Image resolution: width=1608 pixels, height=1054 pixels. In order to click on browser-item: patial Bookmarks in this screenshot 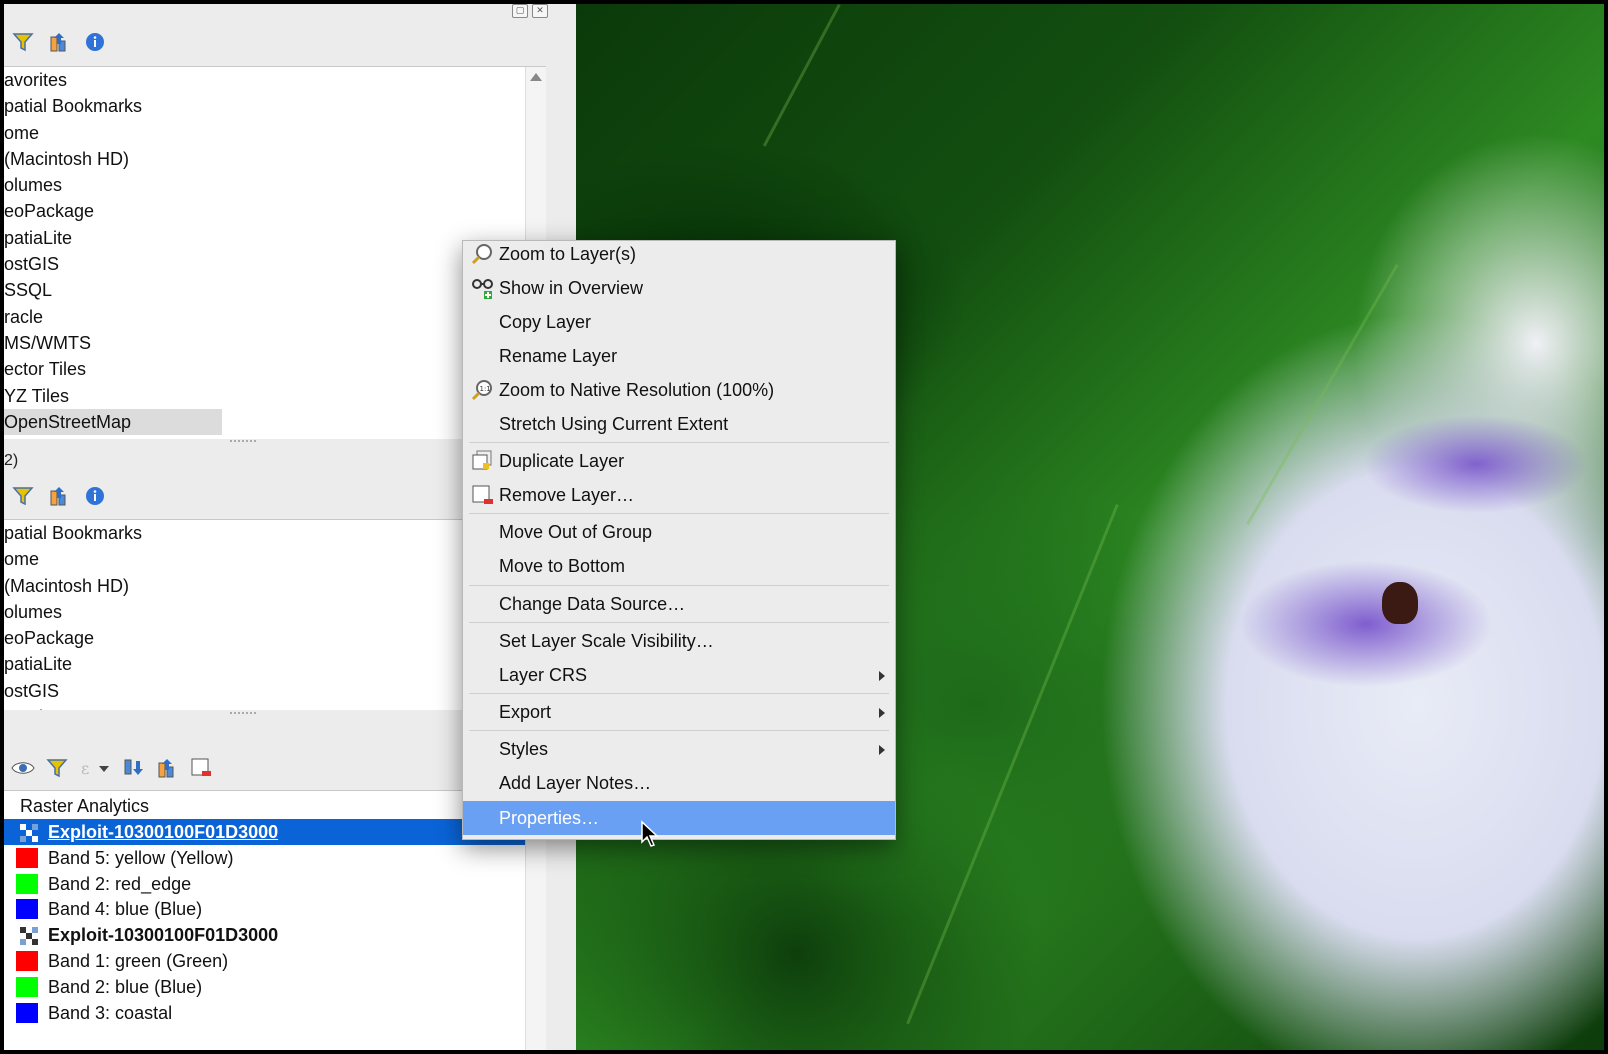, I will do `click(275, 106)`.